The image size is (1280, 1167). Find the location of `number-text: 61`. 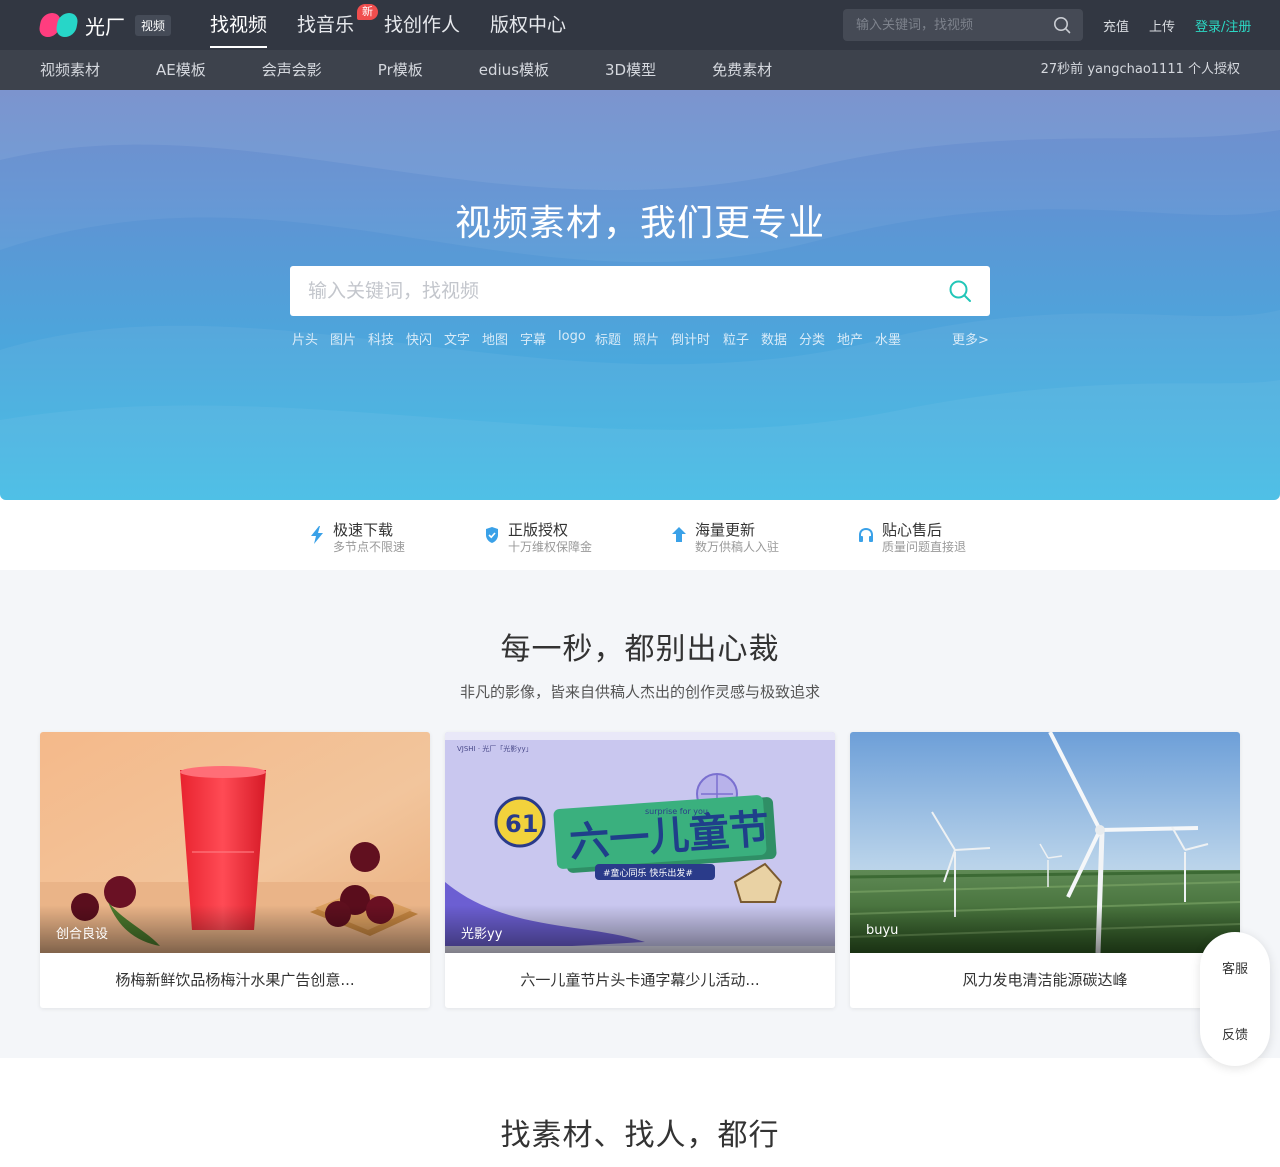

number-text: 61 is located at coordinates (521, 824).